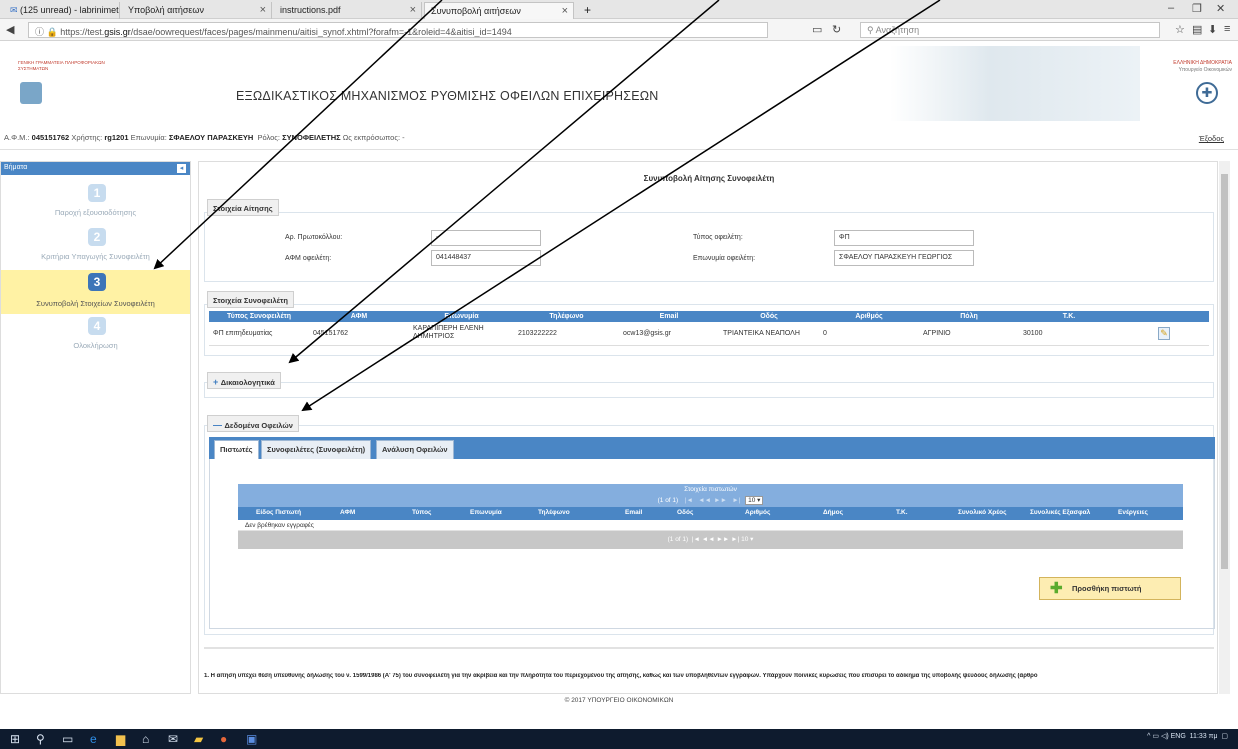 The width and height of the screenshot is (1238, 749). What do you see at coordinates (1164, 333) in the screenshot?
I see `edit-icon: ✎` at bounding box center [1164, 333].